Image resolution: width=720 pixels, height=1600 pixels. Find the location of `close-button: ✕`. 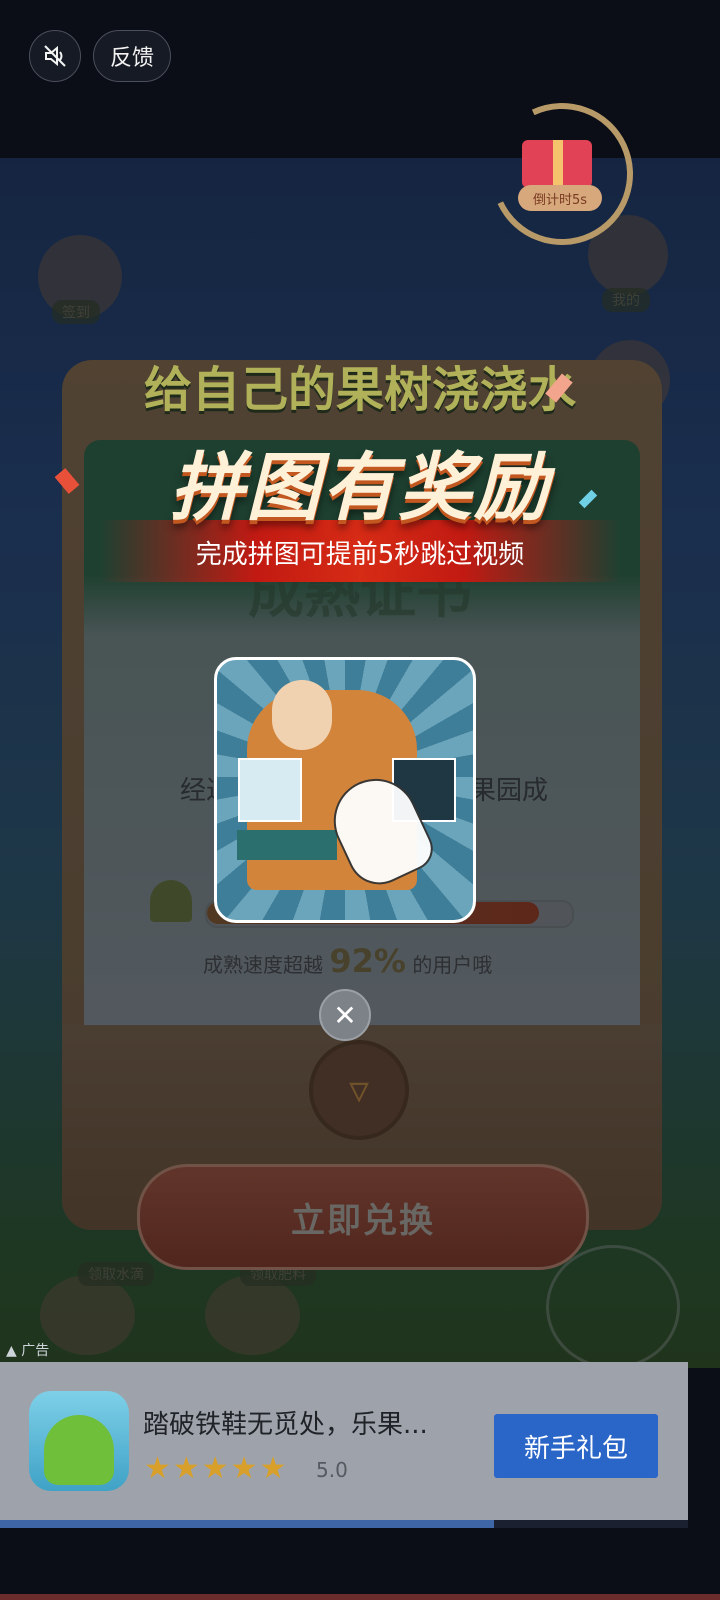

close-button: ✕ is located at coordinates (345, 1015).